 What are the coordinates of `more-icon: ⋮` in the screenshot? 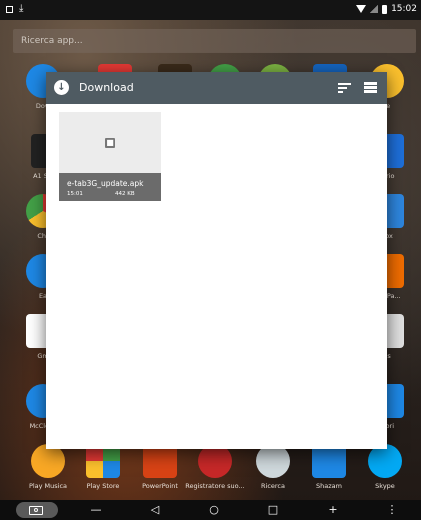 It's located at (392, 510).